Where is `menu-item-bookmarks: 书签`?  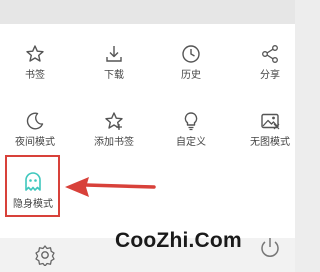
menu-item-bookmarks: 书签 is located at coordinates (36, 72).